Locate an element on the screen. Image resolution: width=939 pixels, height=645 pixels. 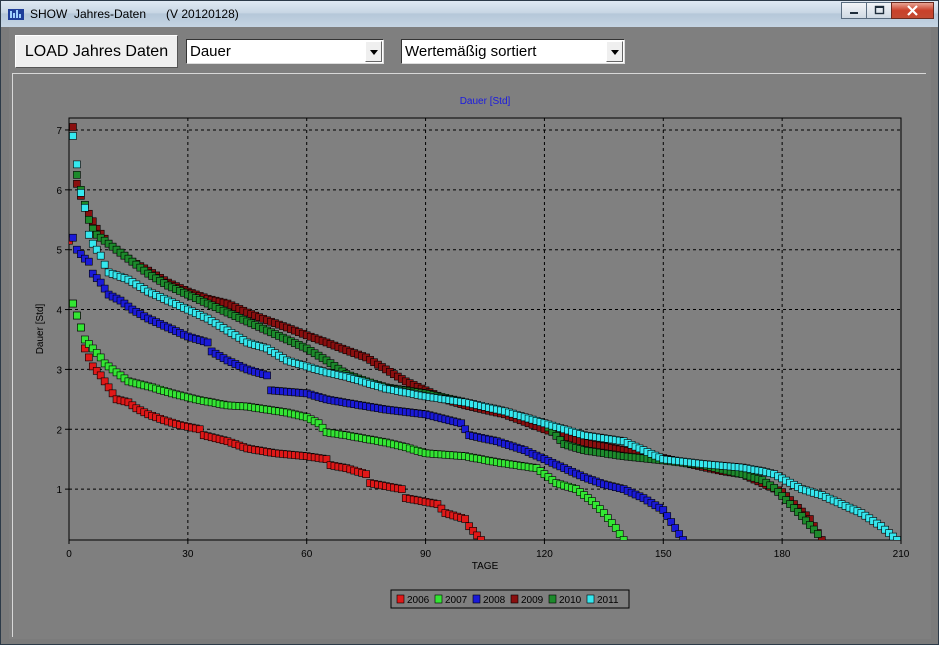
legend-label-2010: 2010 is located at coordinates (570, 600).